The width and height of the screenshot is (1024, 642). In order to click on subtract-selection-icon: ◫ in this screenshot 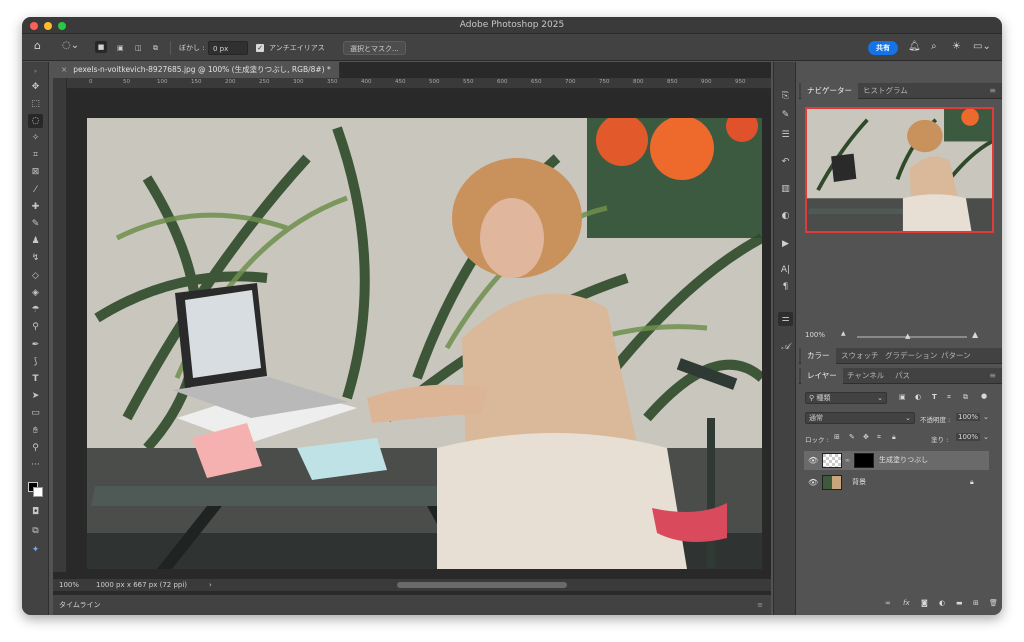, I will do `click(138, 48)`.